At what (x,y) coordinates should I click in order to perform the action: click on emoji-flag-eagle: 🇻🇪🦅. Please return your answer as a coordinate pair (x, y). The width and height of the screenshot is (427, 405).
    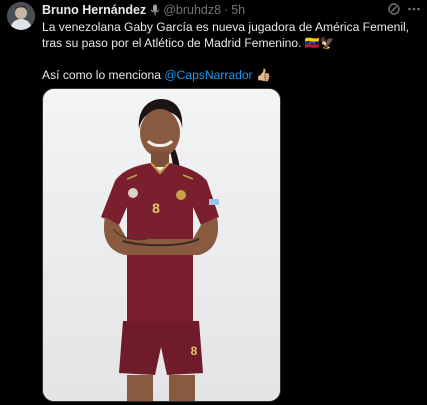
    Looking at the image, I should click on (319, 43).